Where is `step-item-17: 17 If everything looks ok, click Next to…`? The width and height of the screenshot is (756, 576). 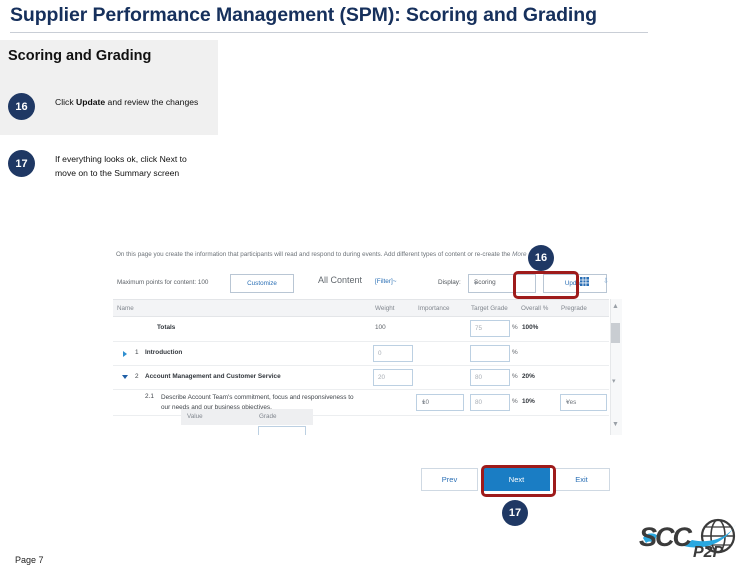
step-item-17: 17 If everything looks ok, click Next to… is located at coordinates (106, 165).